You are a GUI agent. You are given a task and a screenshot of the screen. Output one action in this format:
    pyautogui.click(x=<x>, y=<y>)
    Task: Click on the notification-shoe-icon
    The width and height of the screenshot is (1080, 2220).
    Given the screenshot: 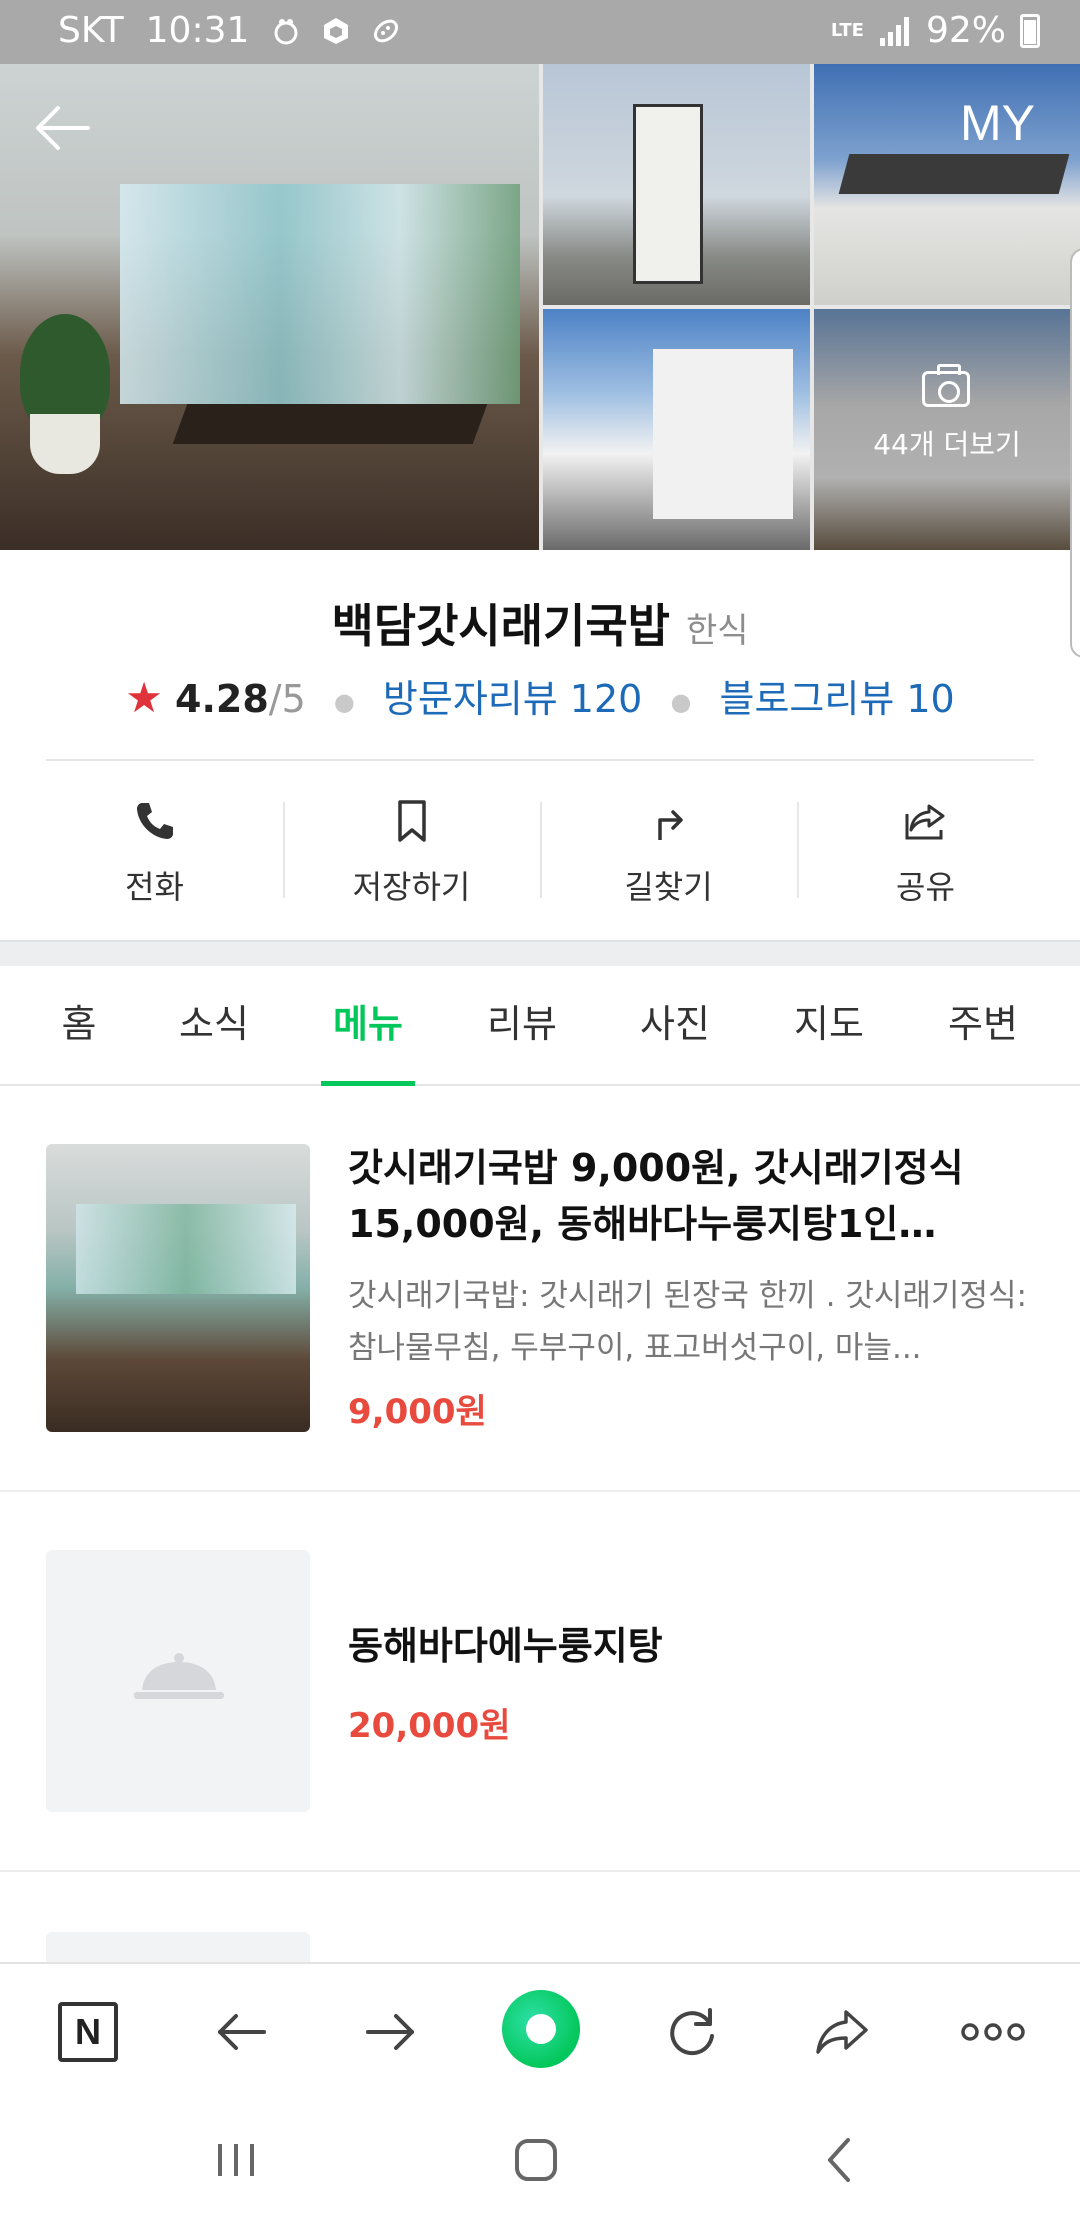 What is the action you would take?
    pyautogui.click(x=386, y=30)
    